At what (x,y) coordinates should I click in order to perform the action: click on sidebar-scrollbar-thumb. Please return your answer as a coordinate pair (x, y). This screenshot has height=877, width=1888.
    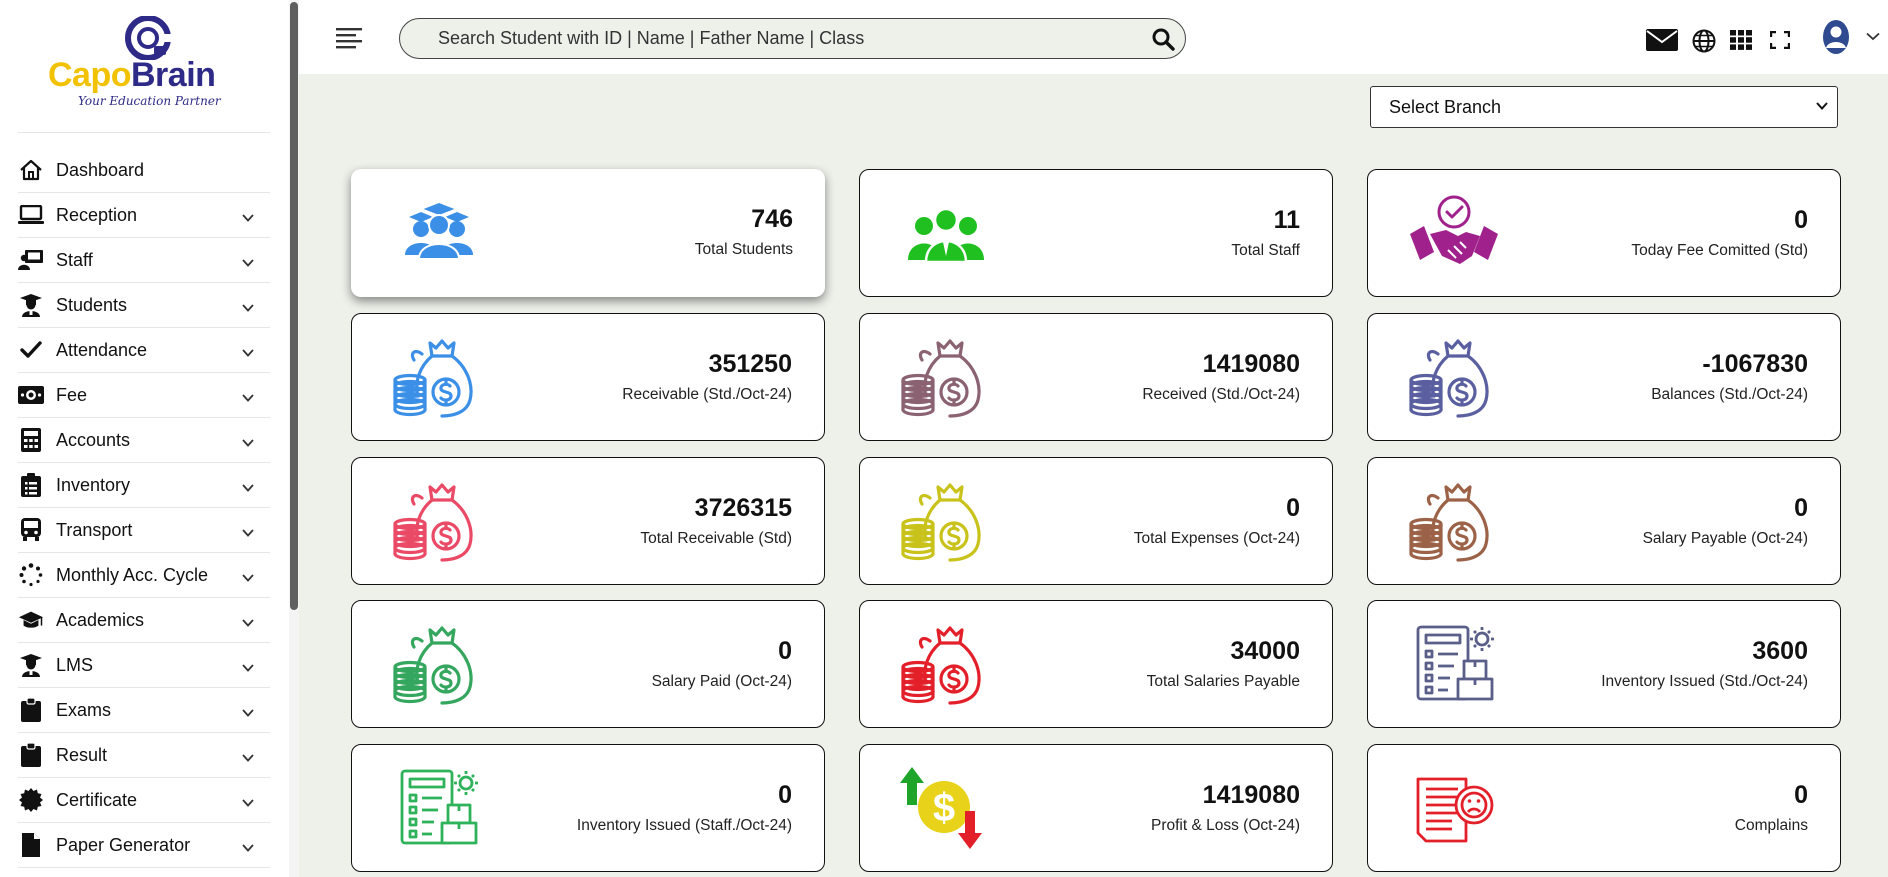
    Looking at the image, I should click on (294, 306).